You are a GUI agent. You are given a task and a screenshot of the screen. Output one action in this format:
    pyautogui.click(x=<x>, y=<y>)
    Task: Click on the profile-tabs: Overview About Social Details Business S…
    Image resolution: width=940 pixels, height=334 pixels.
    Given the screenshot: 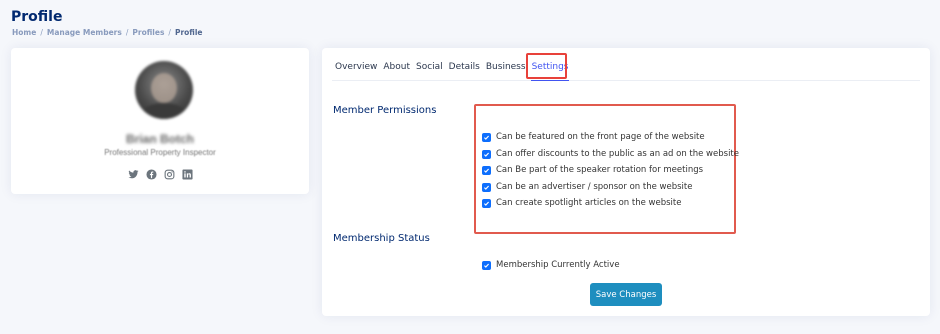 What is the action you would take?
    pyautogui.click(x=626, y=67)
    